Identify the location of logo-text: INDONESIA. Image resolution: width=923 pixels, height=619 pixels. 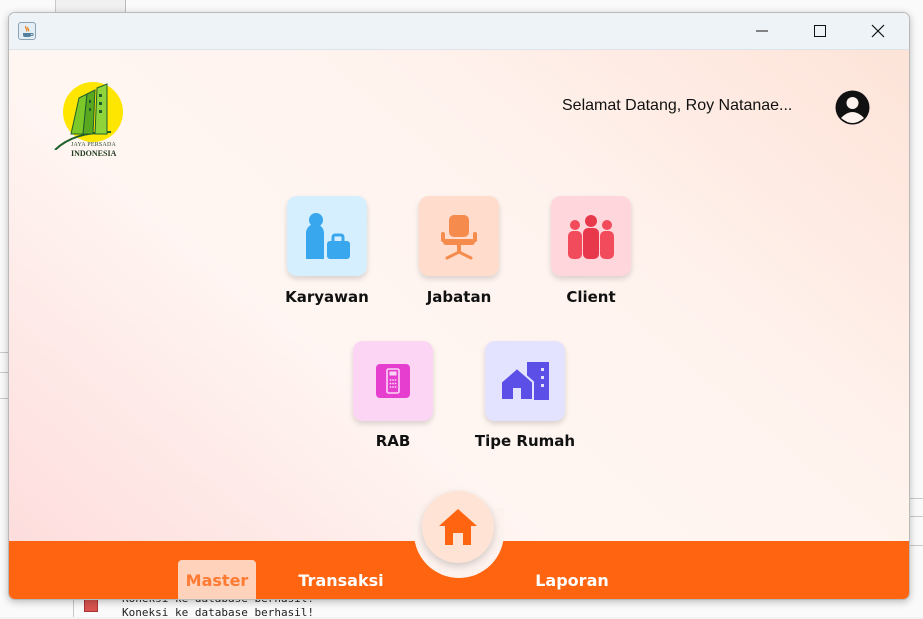
(94, 153).